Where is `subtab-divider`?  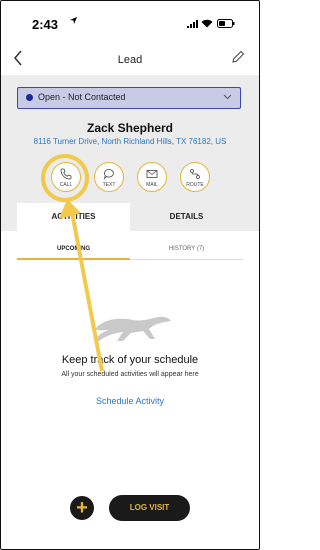 subtab-divider is located at coordinates (186, 259).